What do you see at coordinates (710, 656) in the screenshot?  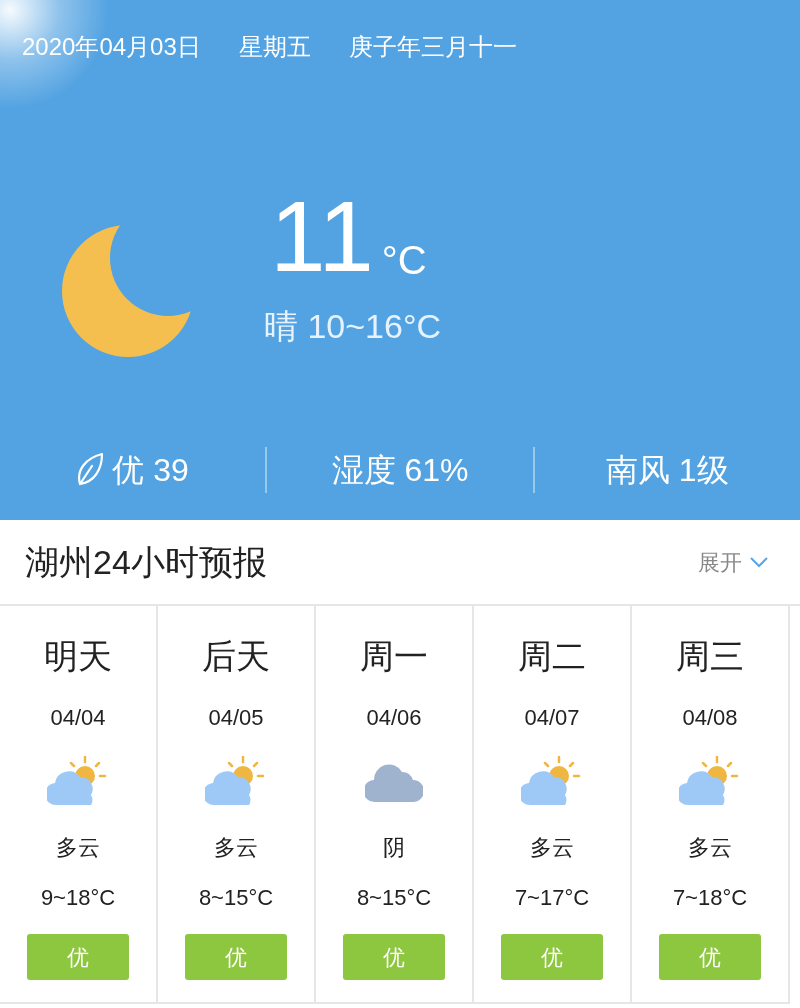 I see `day-label: 周三` at bounding box center [710, 656].